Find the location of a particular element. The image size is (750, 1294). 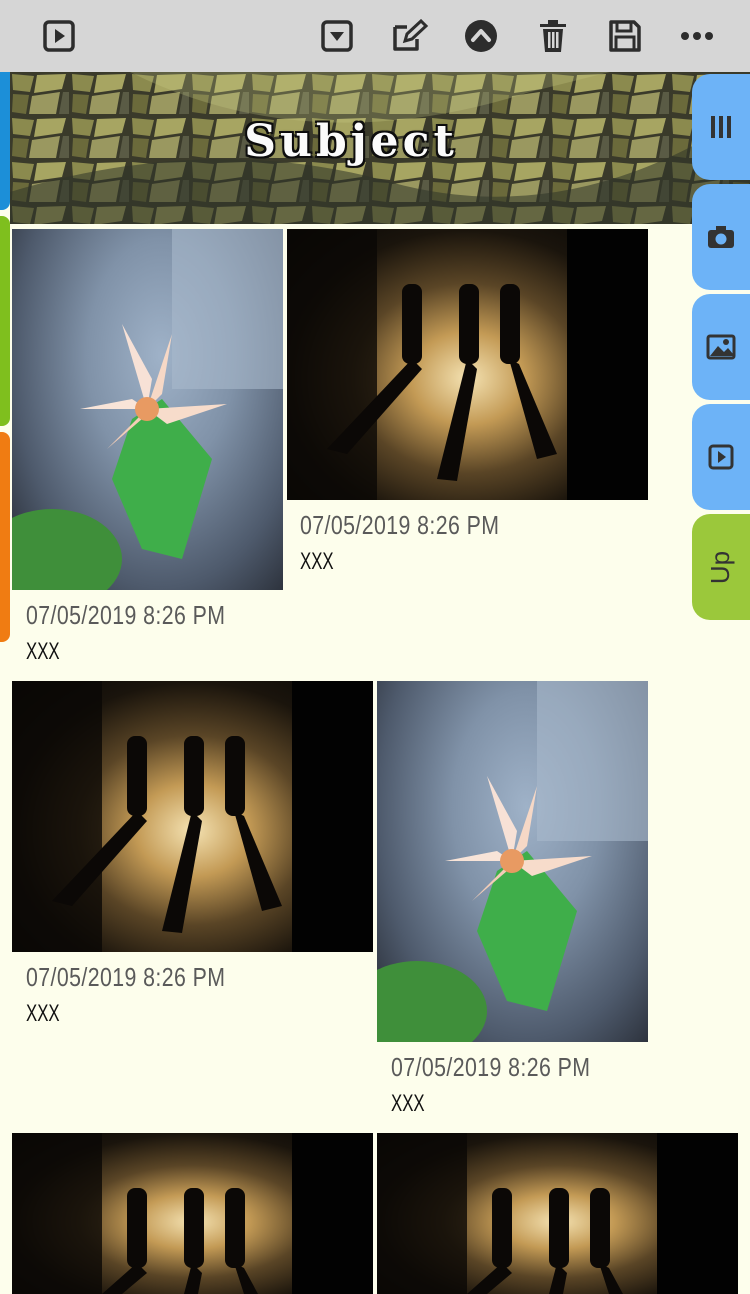

dropdown-button is located at coordinates (337, 36).